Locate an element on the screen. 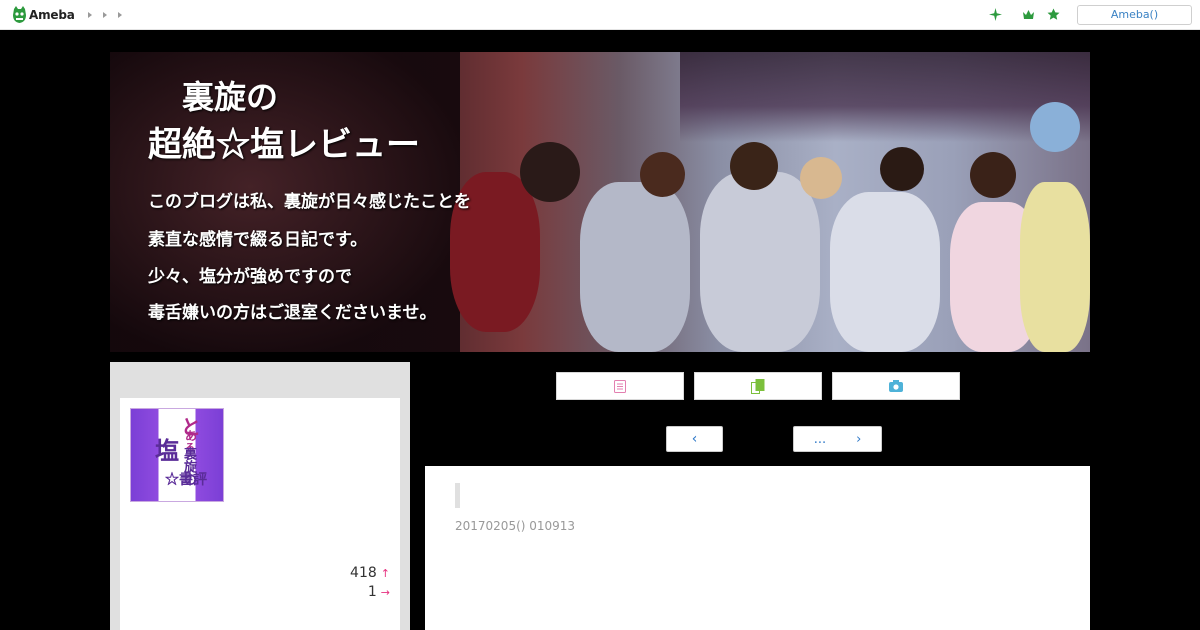  camera-icon is located at coordinates (896, 386).